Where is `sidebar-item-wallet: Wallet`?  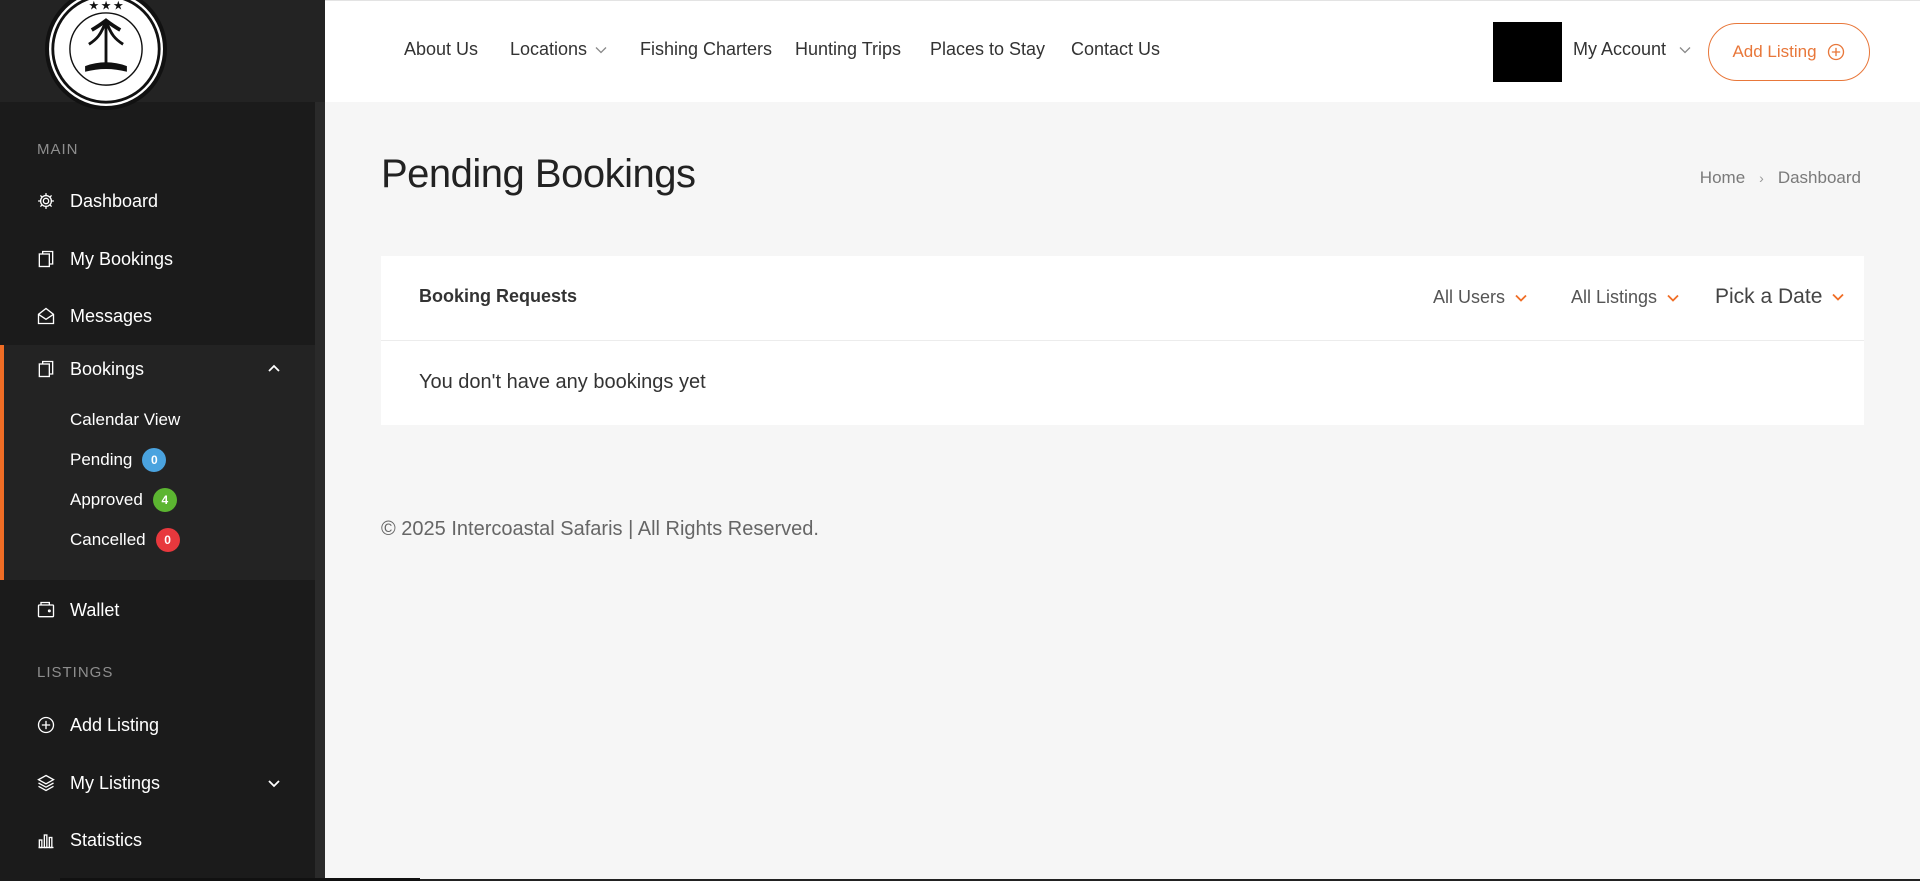 sidebar-item-wallet: Wallet is located at coordinates (157, 610).